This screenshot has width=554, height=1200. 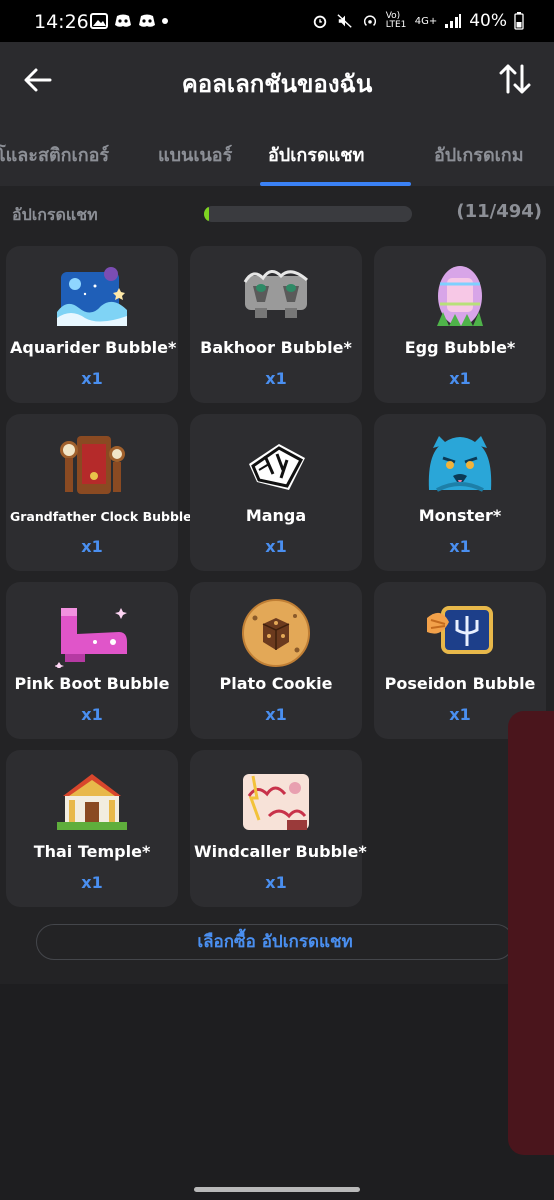 I want to click on item-card: Windcaller Bubble* x1, so click(x=278, y=828).